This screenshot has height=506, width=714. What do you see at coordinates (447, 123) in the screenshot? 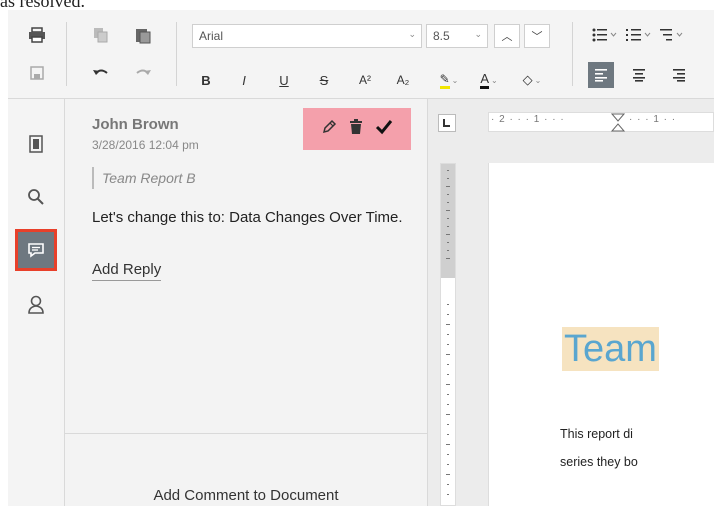
I see `tab-stop-selector` at bounding box center [447, 123].